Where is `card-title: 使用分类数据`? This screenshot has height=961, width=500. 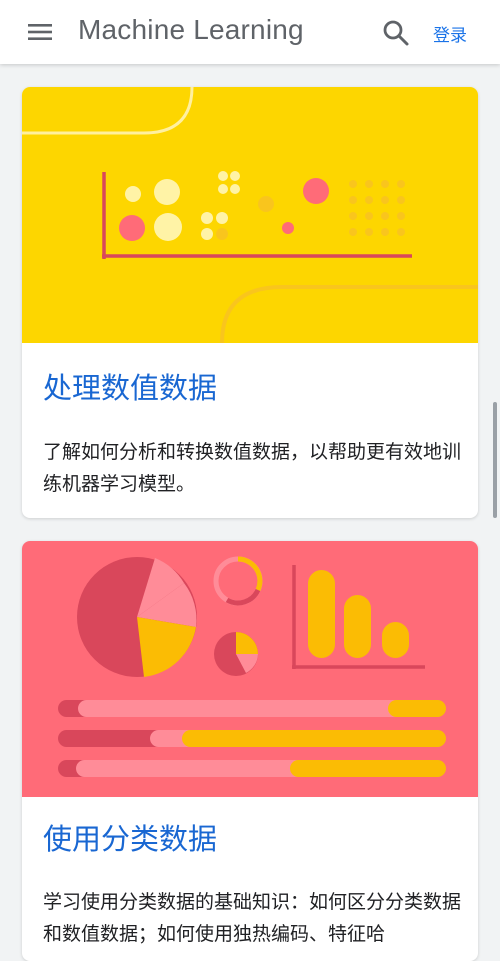 card-title: 使用分类数据 is located at coordinates (130, 837).